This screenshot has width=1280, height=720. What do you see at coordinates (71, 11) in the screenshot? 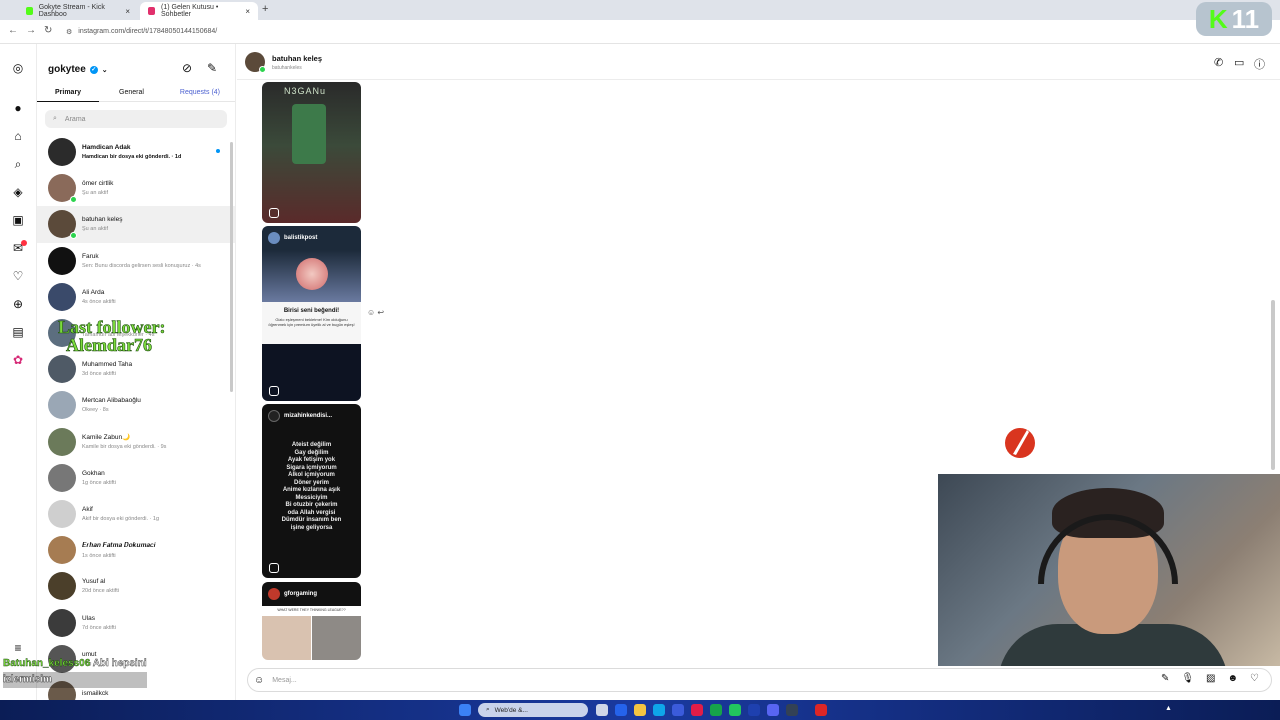
I see `tab-title: Gokyte Stream - Kick Dashboo` at bounding box center [71, 11].